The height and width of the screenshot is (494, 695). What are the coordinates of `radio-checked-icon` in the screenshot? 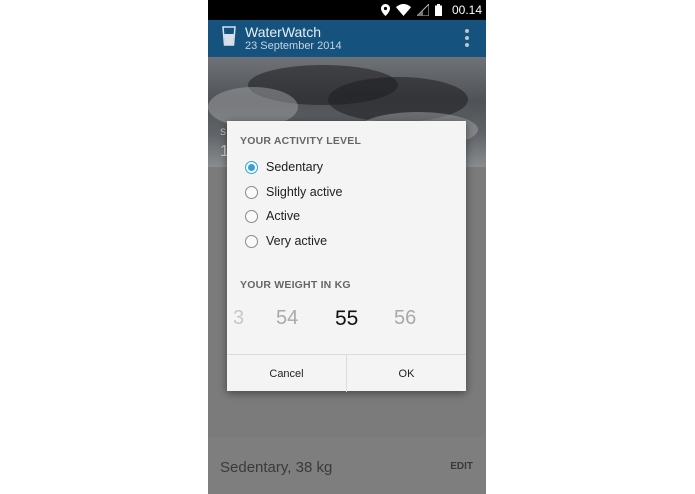 It's located at (251, 167).